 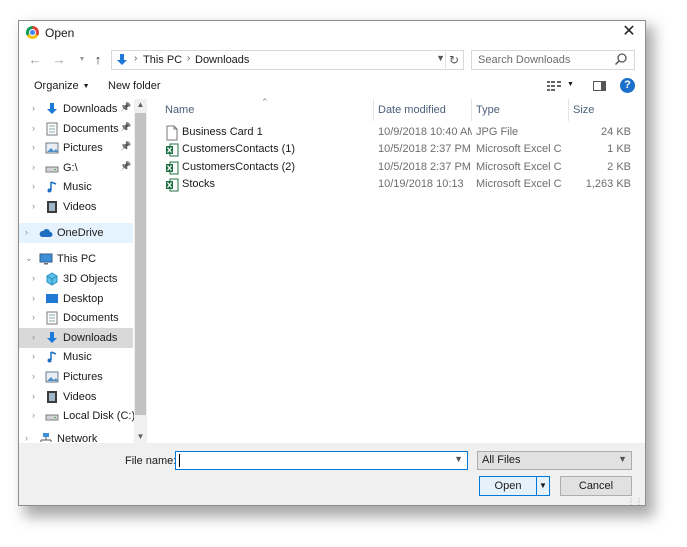 What do you see at coordinates (520, 110) in the screenshot?
I see `column-header-type: Type` at bounding box center [520, 110].